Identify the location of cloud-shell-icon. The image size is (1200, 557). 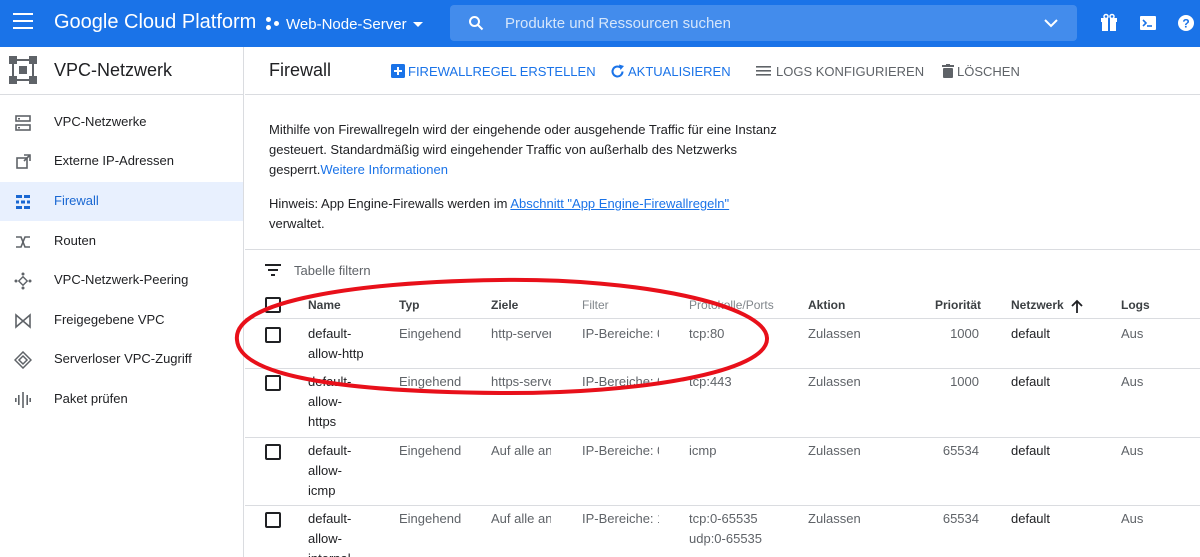
(1148, 23).